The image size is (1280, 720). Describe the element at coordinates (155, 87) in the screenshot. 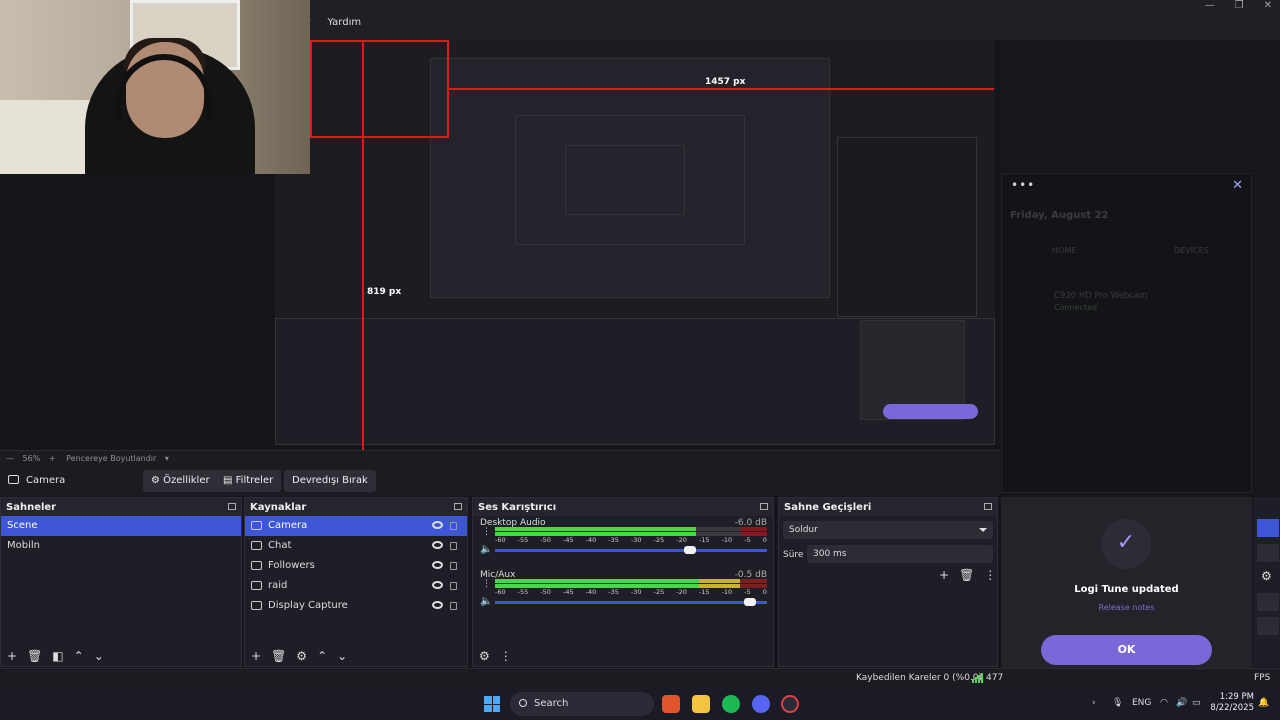

I see `webcam-feed` at that location.